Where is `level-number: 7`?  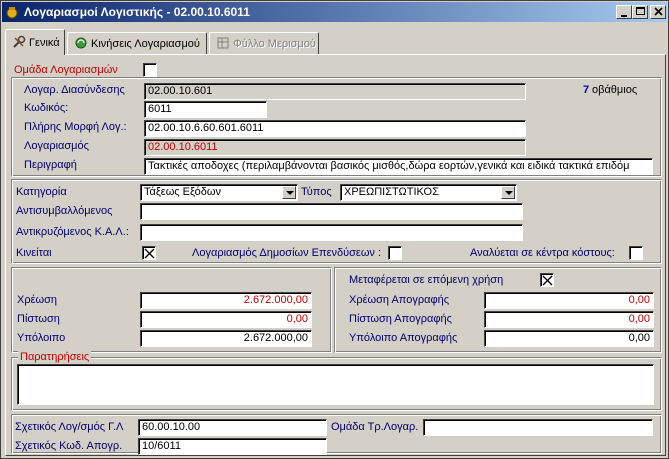
level-number: 7 is located at coordinates (586, 90).